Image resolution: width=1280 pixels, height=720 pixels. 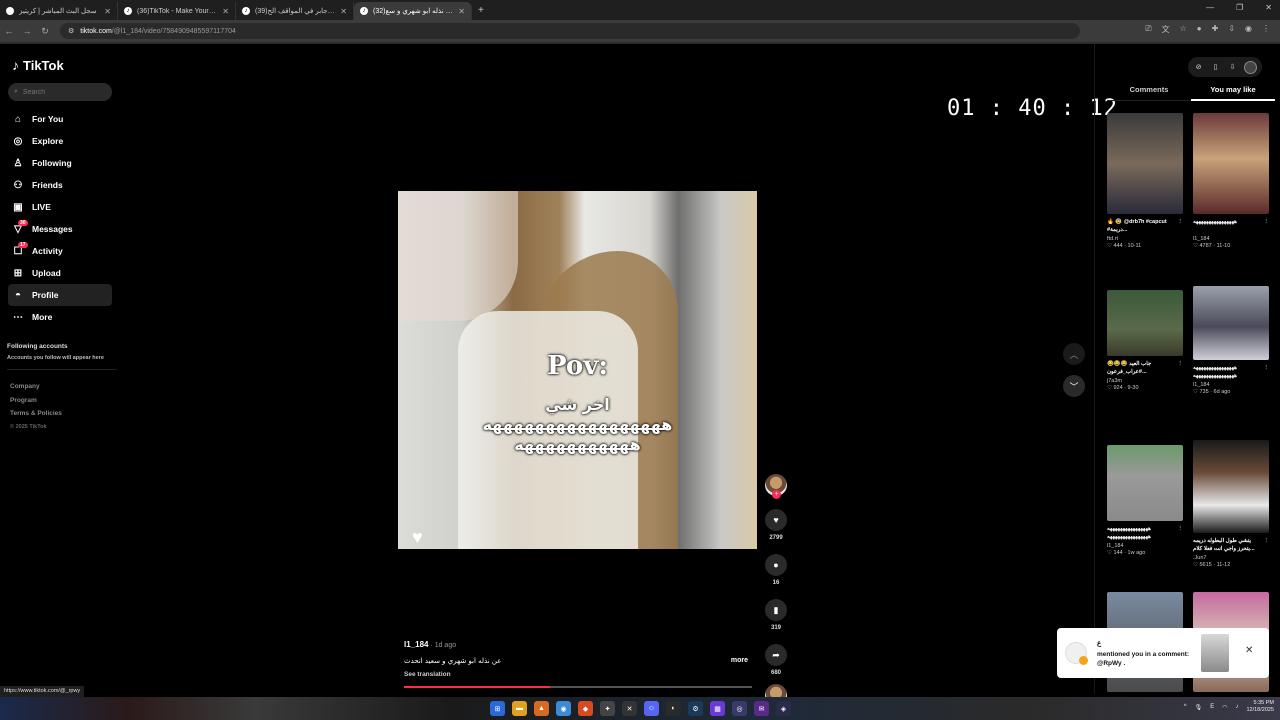 What do you see at coordinates (1215, 67) in the screenshot?
I see `device-icon: ▯` at bounding box center [1215, 67].